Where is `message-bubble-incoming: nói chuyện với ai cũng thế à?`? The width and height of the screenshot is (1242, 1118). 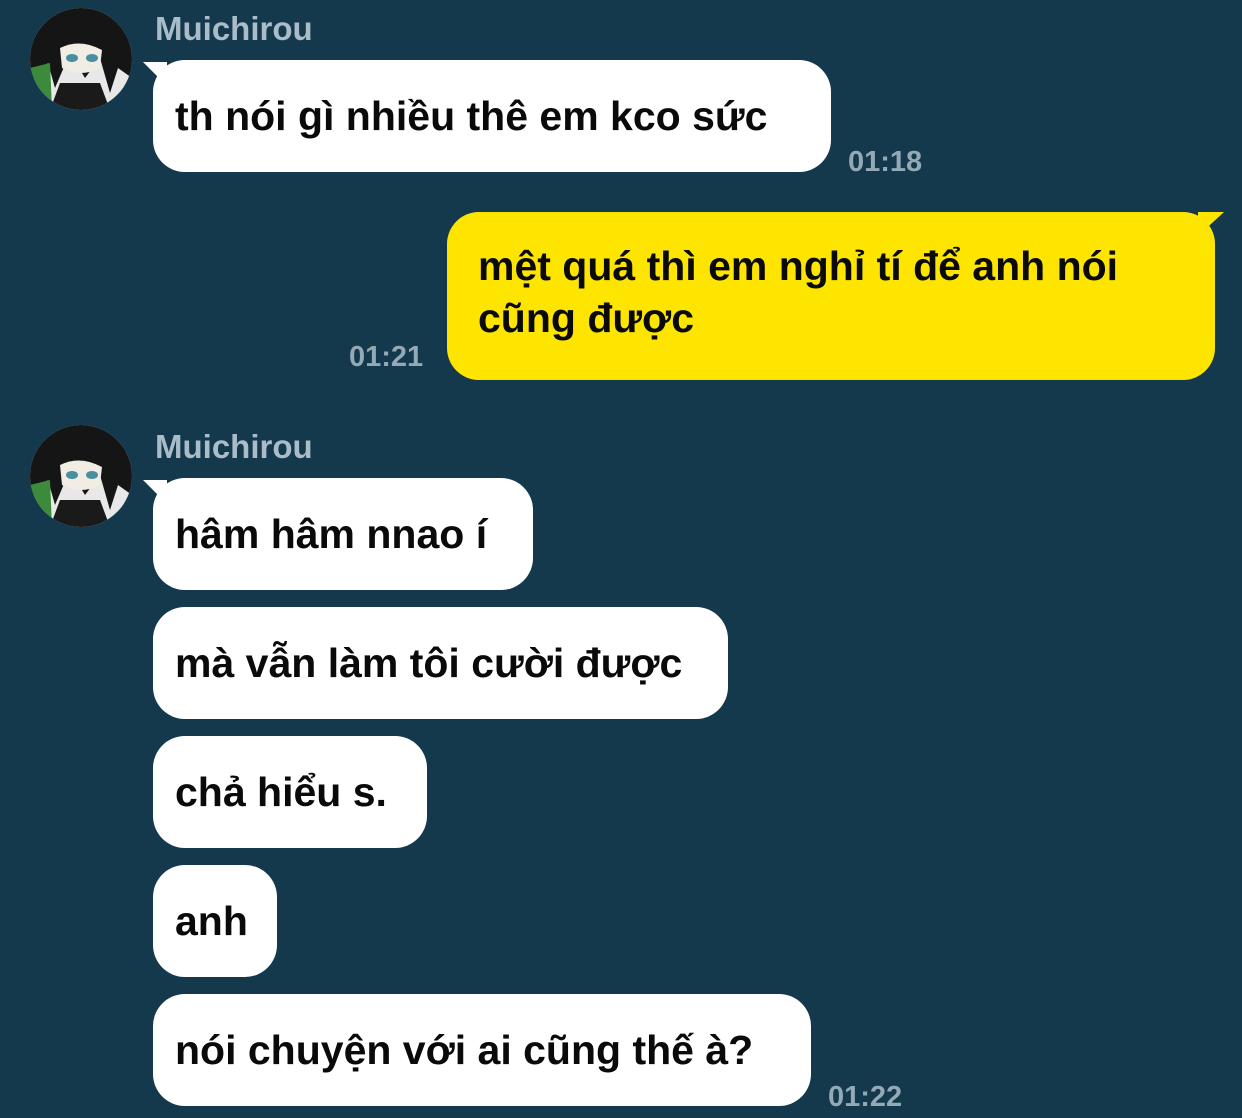
message-bubble-incoming: nói chuyện với ai cũng thế à? is located at coordinates (482, 1050).